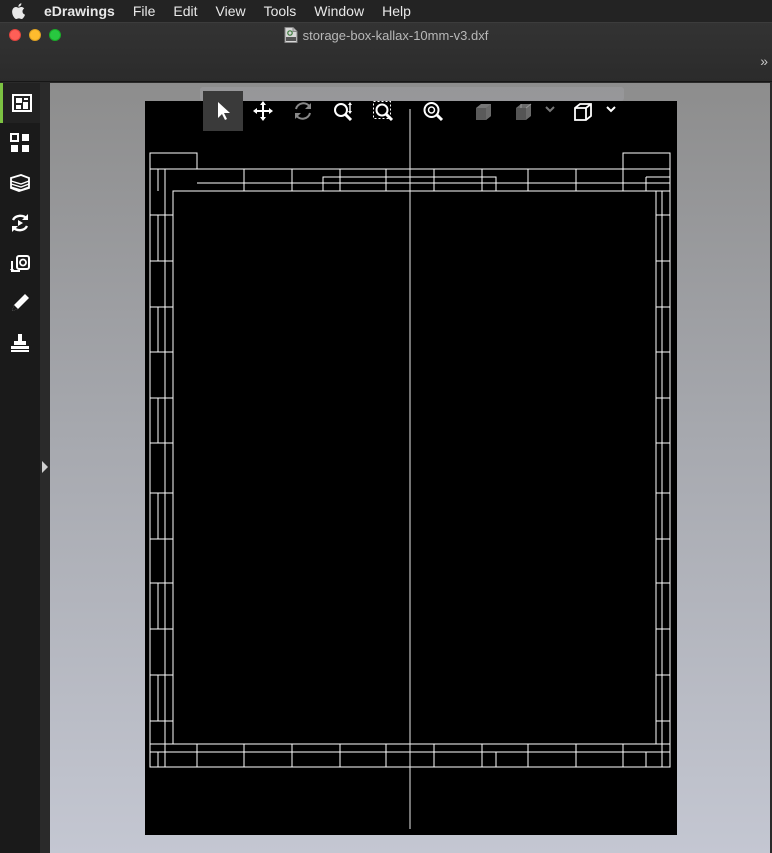 The height and width of the screenshot is (853, 772). I want to click on zoom-area-tool-button, so click(383, 111).